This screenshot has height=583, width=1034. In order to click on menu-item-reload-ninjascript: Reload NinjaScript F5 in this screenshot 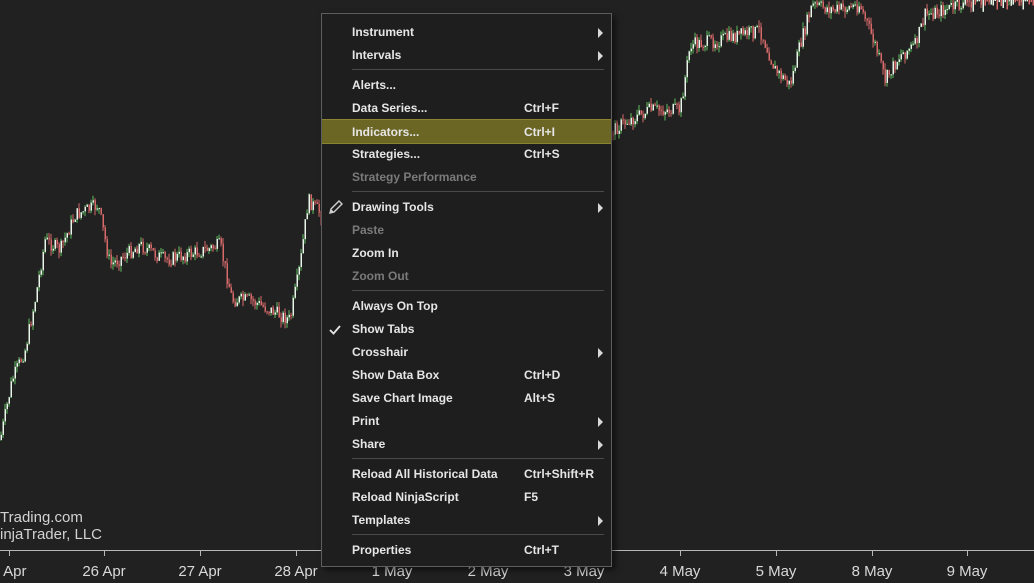, I will do `click(466, 497)`.